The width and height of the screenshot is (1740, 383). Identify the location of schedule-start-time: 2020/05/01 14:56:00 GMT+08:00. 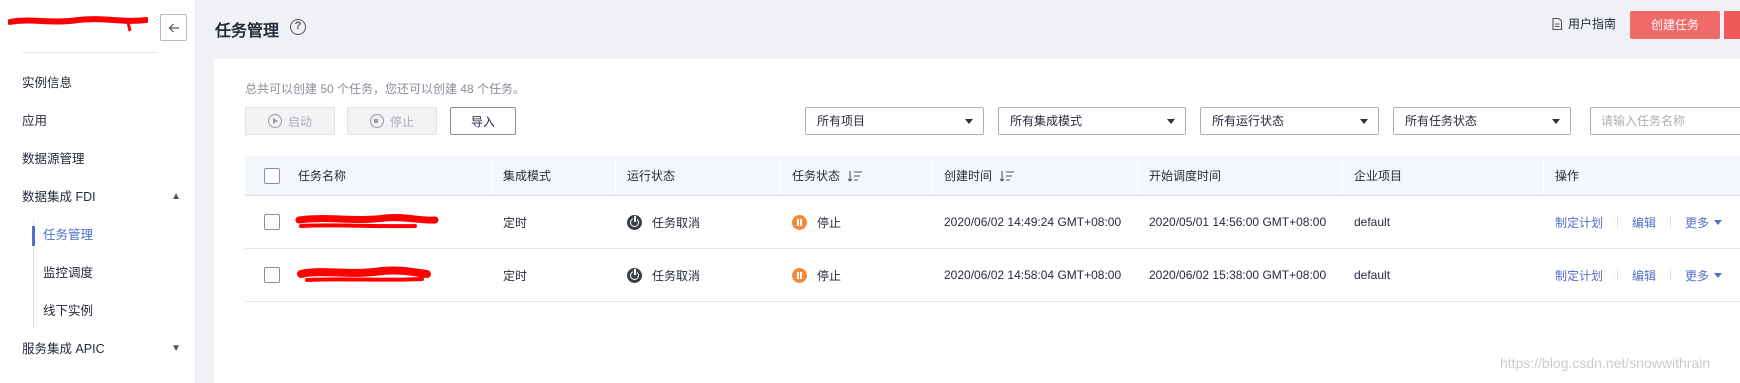
(1238, 222).